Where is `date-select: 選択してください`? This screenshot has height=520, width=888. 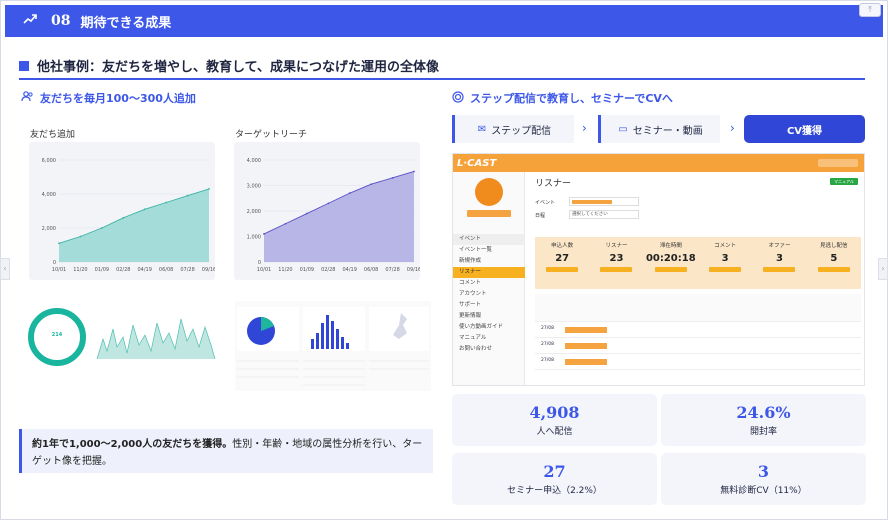
date-select: 選択してください is located at coordinates (604, 214).